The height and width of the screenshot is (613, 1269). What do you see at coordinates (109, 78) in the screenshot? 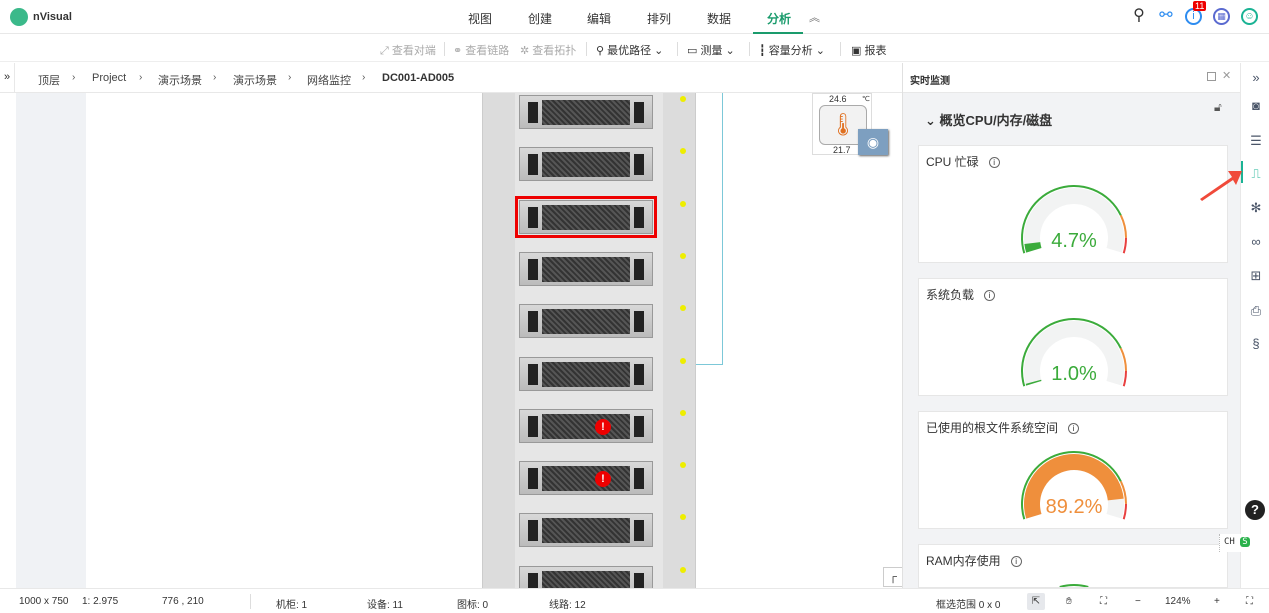
I see `breadcrumb-item: Project` at bounding box center [109, 78].